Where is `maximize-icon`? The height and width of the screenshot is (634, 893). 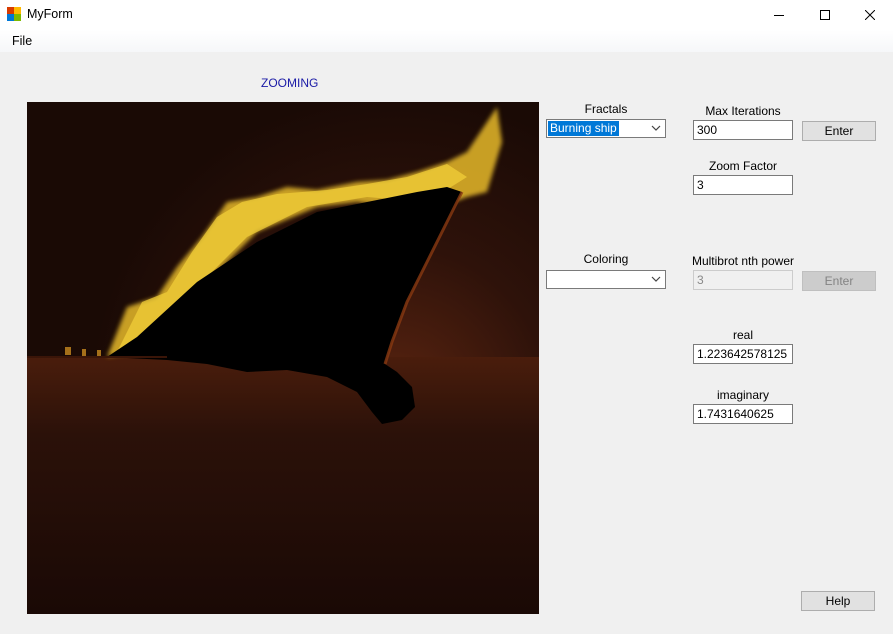
maximize-icon is located at coordinates (825, 15).